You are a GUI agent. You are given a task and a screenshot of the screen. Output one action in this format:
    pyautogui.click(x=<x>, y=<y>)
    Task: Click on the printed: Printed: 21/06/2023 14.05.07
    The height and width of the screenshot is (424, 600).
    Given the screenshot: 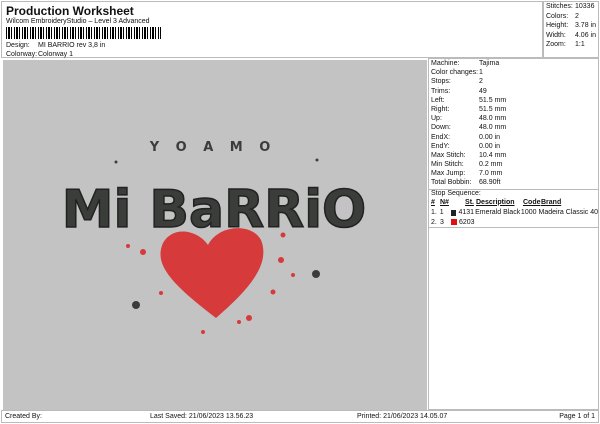 What is the action you would take?
    pyautogui.click(x=402, y=416)
    